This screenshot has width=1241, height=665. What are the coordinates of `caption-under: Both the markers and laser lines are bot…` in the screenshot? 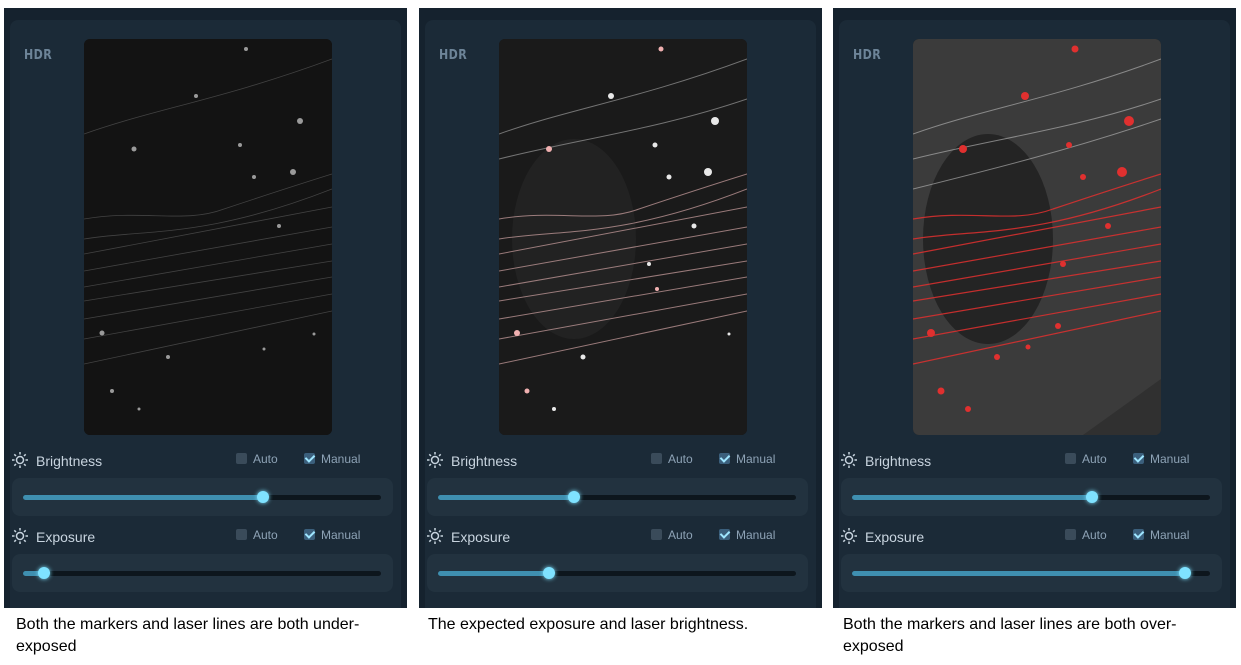 It's located at (188, 635).